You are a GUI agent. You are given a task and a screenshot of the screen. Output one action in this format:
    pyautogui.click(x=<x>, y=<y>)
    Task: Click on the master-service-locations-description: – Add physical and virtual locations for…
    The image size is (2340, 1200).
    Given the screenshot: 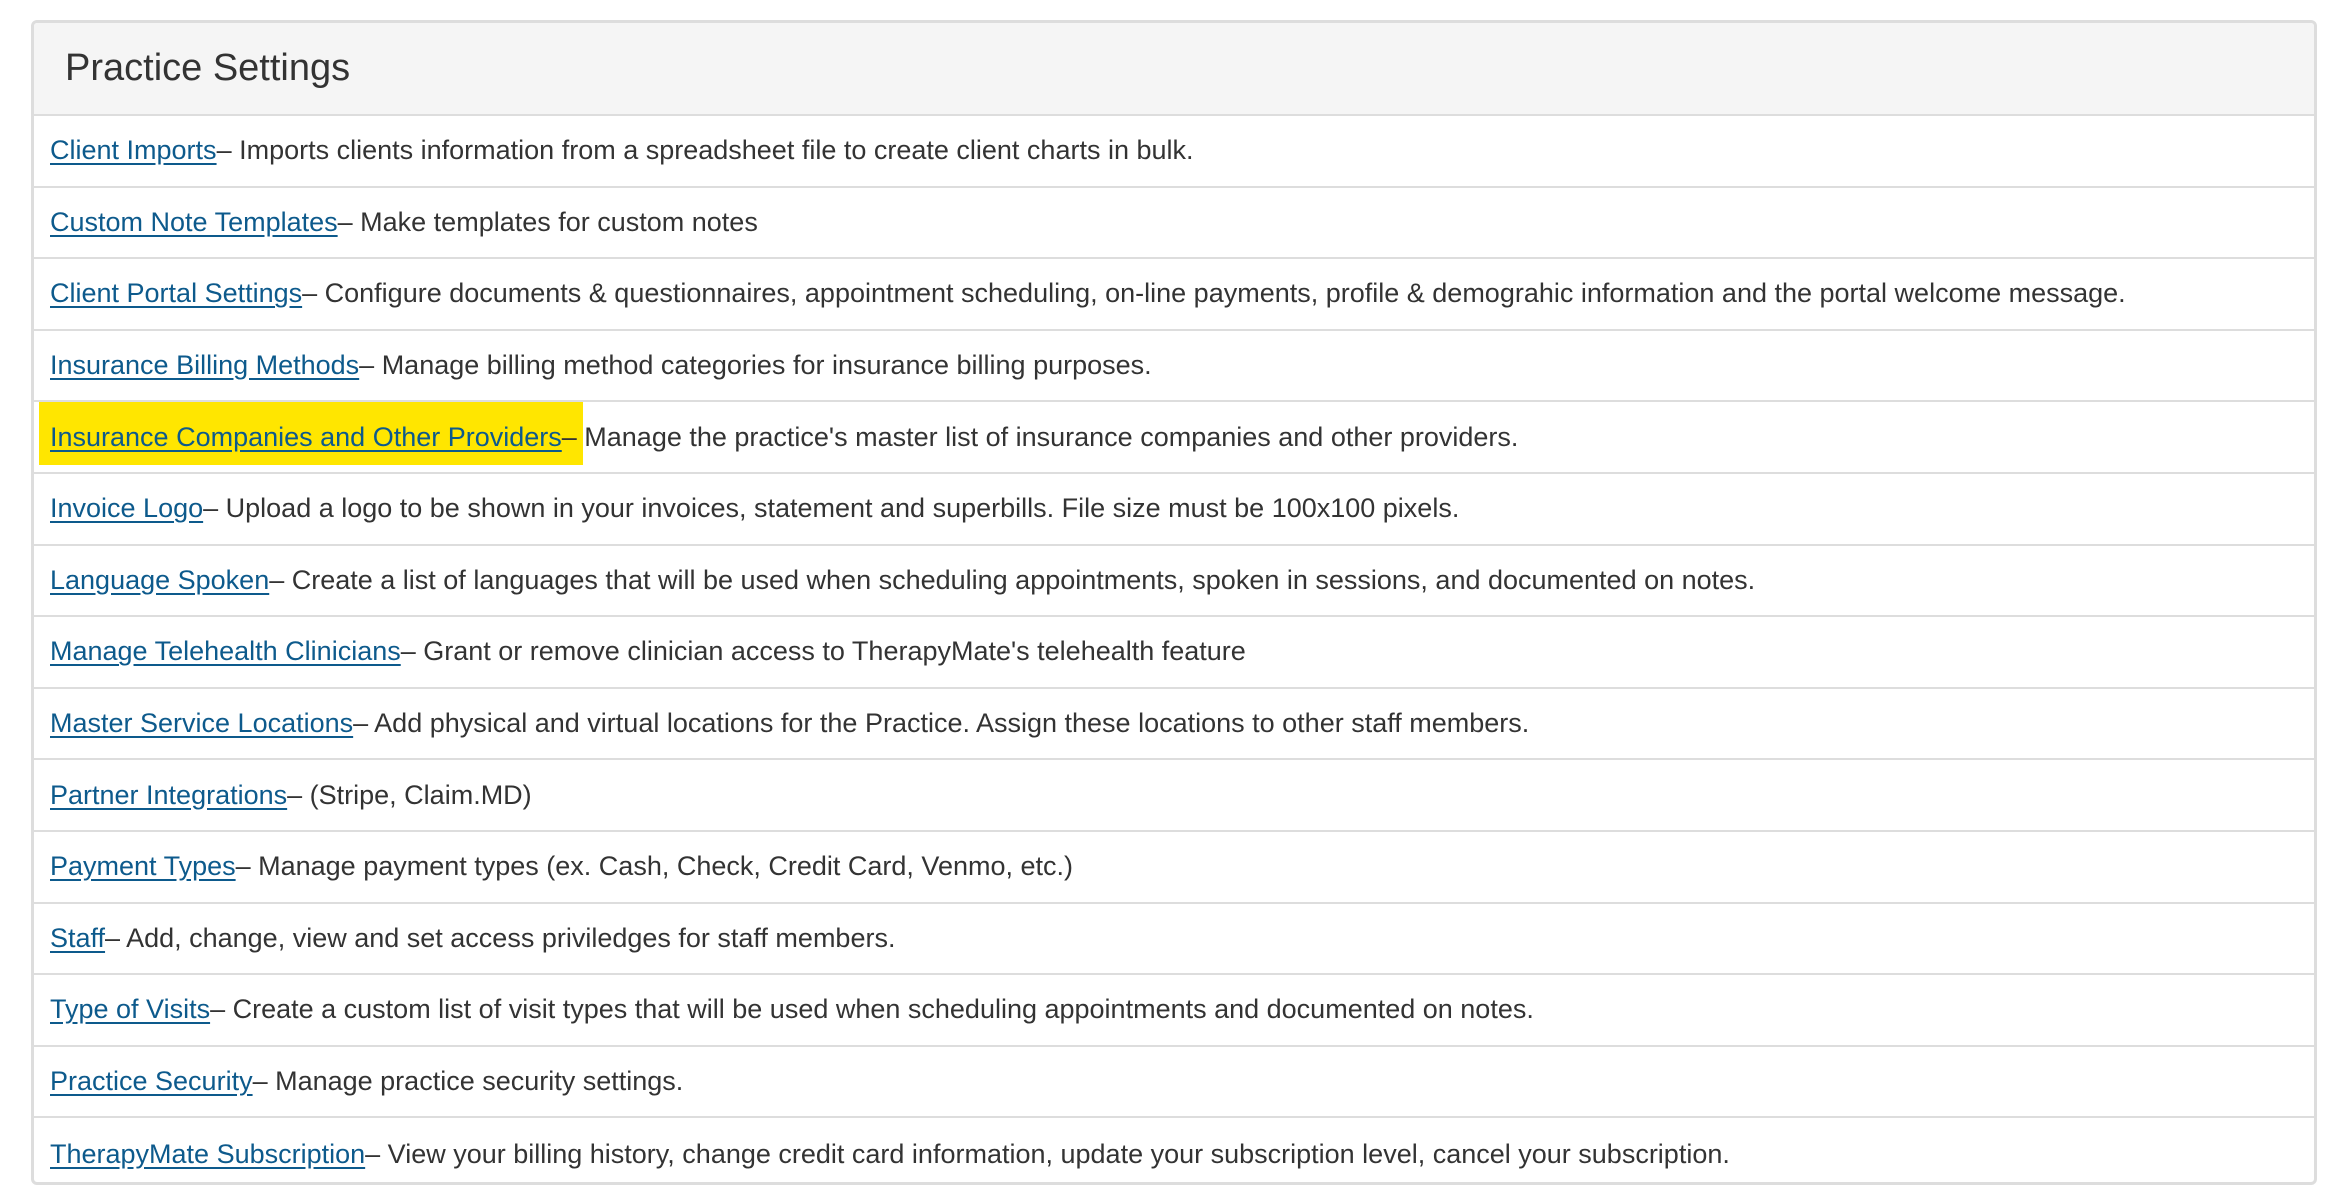 What is the action you would take?
    pyautogui.click(x=941, y=723)
    